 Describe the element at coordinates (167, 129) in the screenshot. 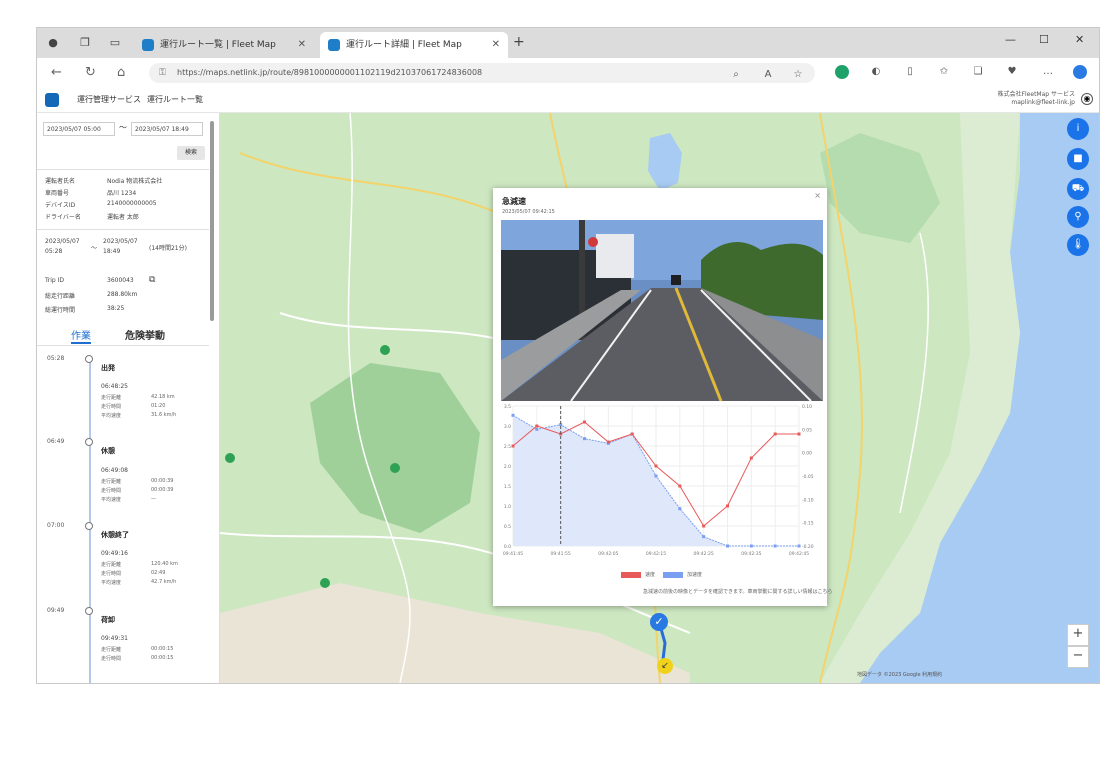

I see `date-to-input: 2023/05/07 18:49` at that location.